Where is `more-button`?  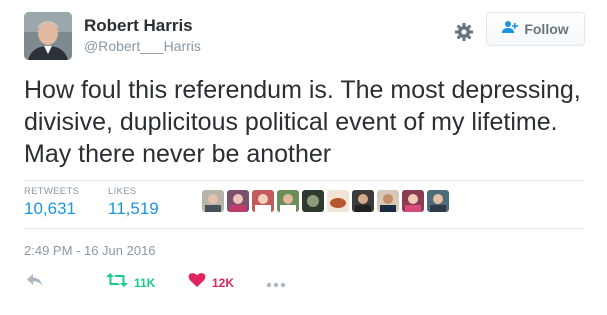 more-button is located at coordinates (276, 285).